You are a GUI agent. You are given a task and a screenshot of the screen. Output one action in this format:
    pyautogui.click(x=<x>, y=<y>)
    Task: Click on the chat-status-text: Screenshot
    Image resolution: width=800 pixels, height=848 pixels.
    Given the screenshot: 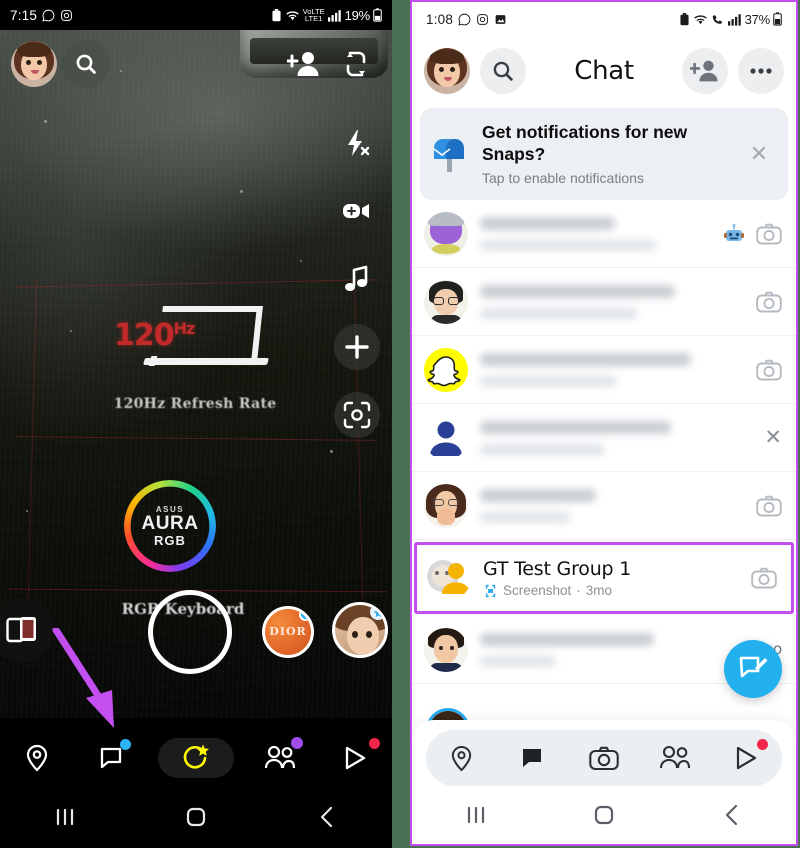 What is the action you would take?
    pyautogui.click(x=537, y=590)
    